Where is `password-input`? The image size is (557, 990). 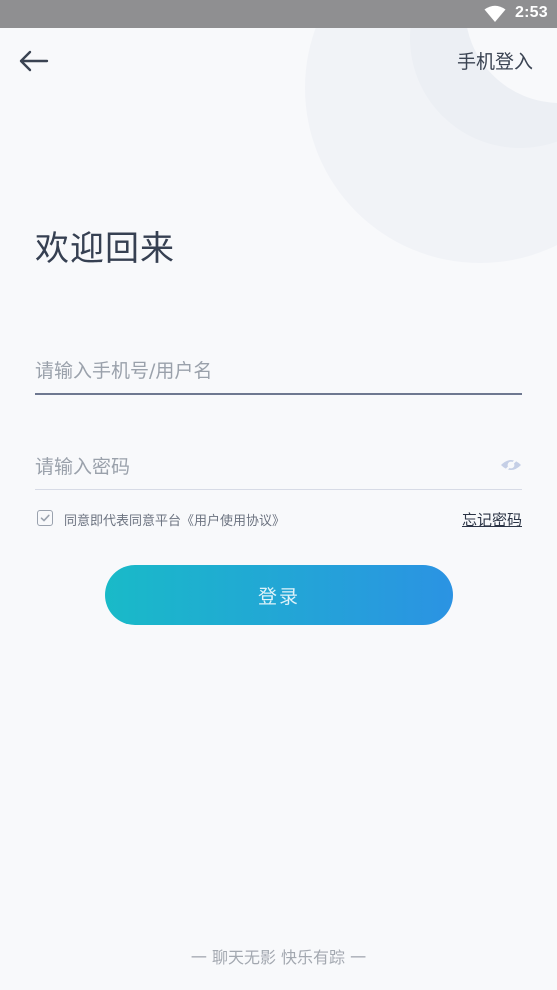 password-input is located at coordinates (278, 467).